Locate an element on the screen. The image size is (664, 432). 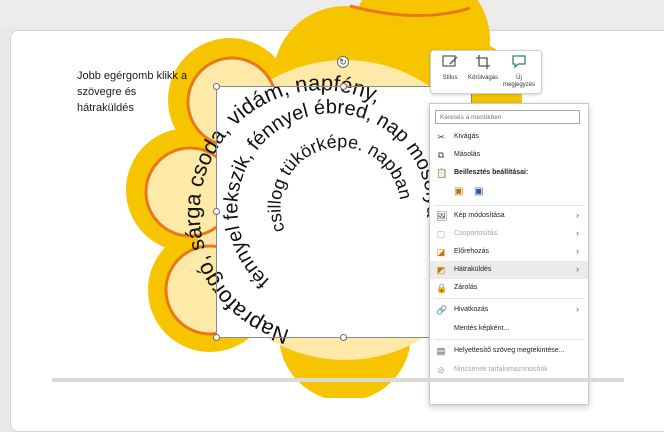
menu-search-input is located at coordinates (507, 117).